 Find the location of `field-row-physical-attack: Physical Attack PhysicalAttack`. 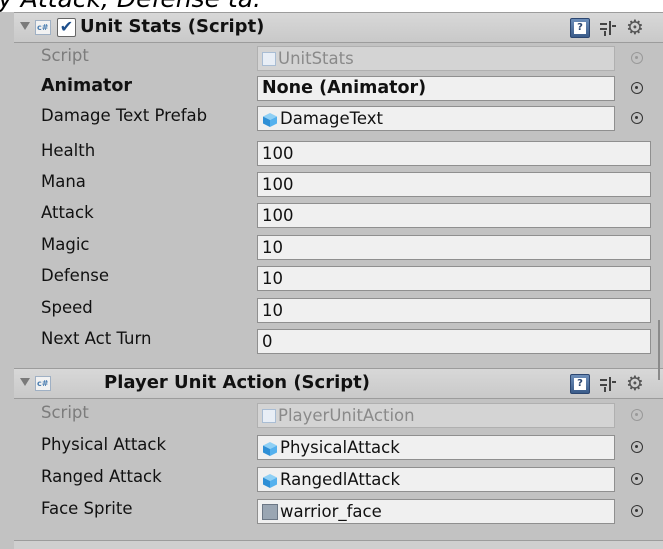

field-row-physical-attack: Physical Attack PhysicalAttack is located at coordinates (338, 447).